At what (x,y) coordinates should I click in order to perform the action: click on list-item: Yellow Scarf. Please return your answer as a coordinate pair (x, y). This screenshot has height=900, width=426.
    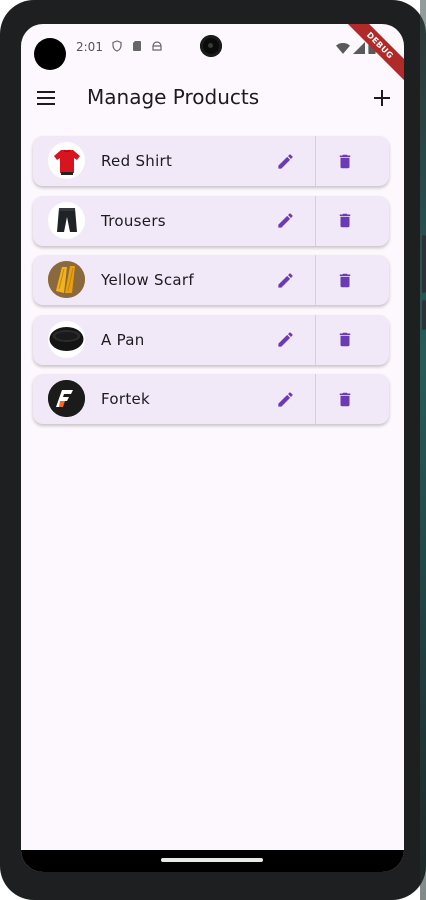
    Looking at the image, I should click on (211, 280).